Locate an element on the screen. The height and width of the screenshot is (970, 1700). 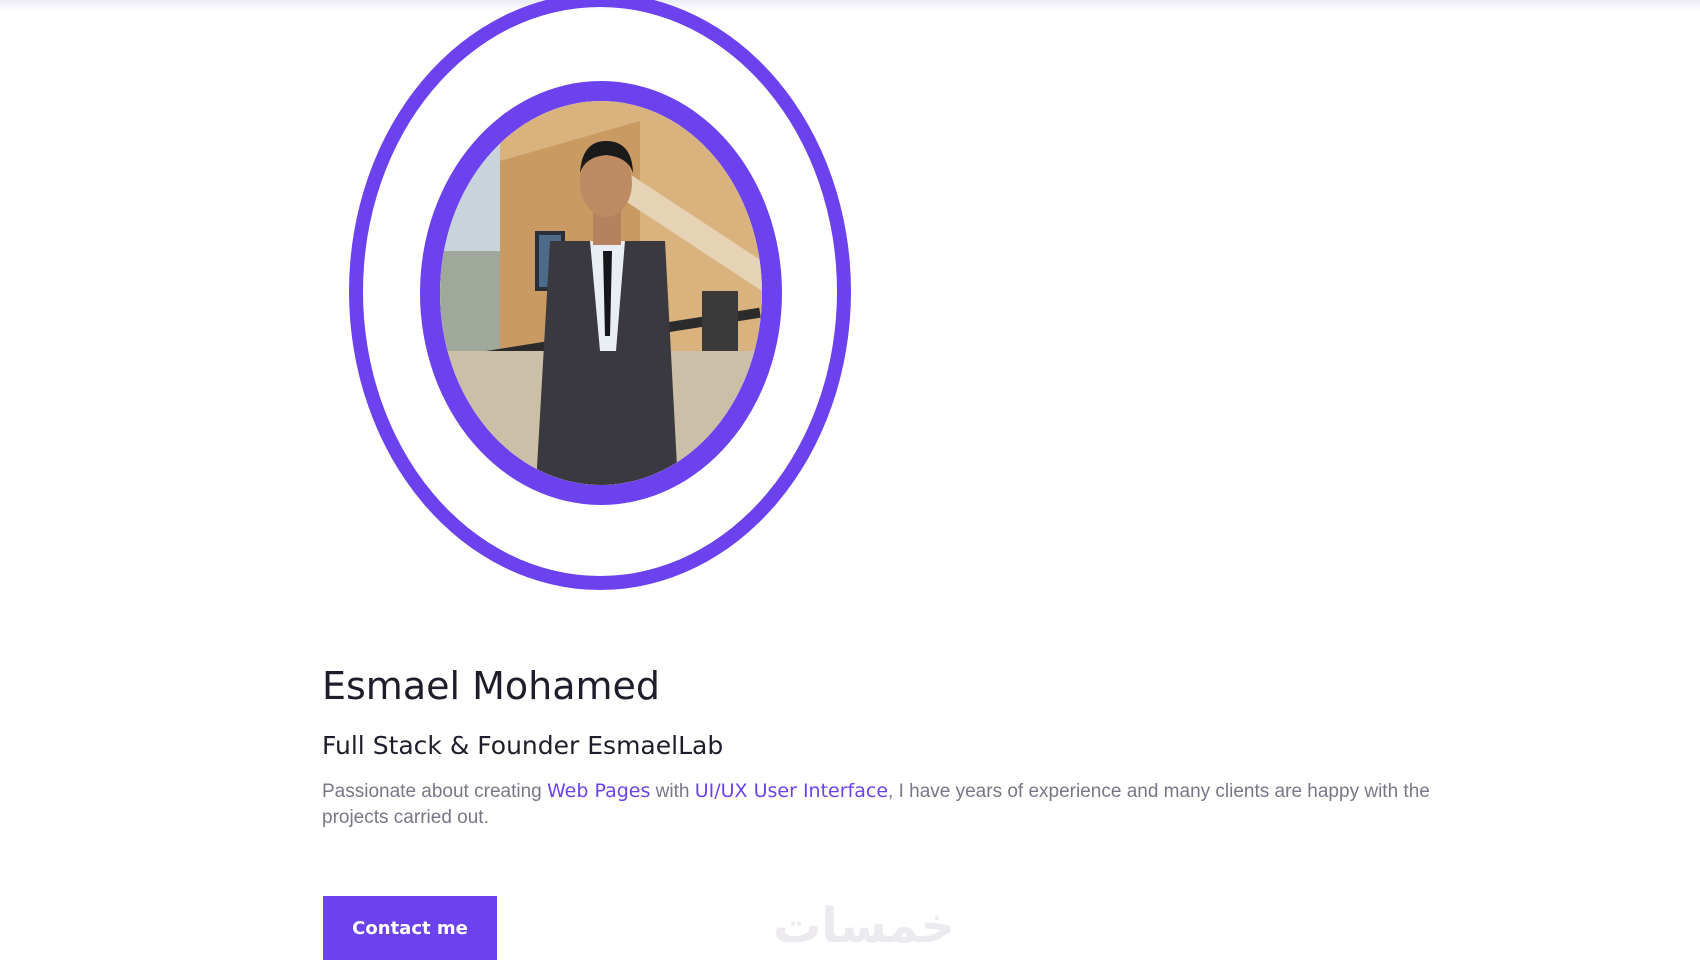
profile-photo is located at coordinates (601, 293).